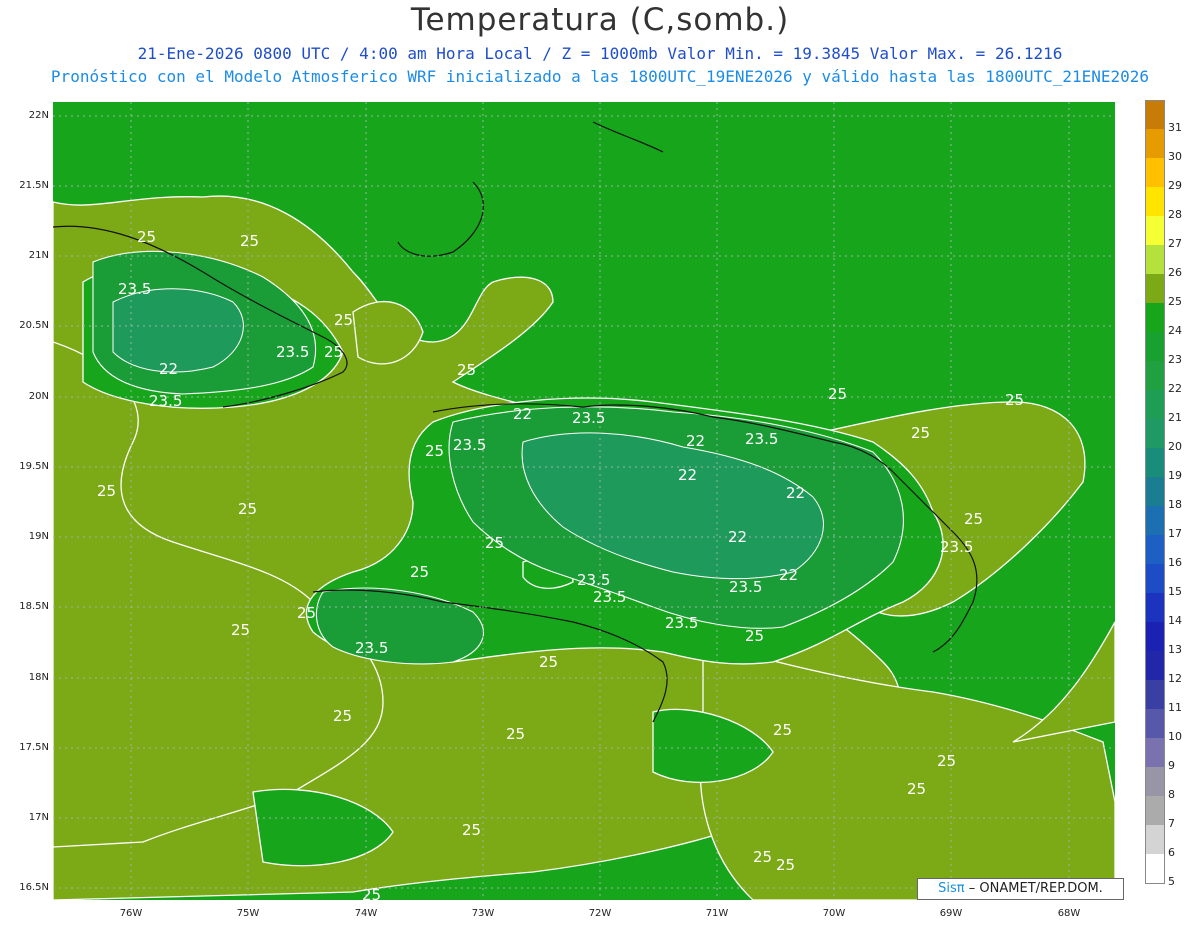 This screenshot has width=1200, height=927. What do you see at coordinates (34, 887) in the screenshot?
I see `lat-label: 16.5N` at bounding box center [34, 887].